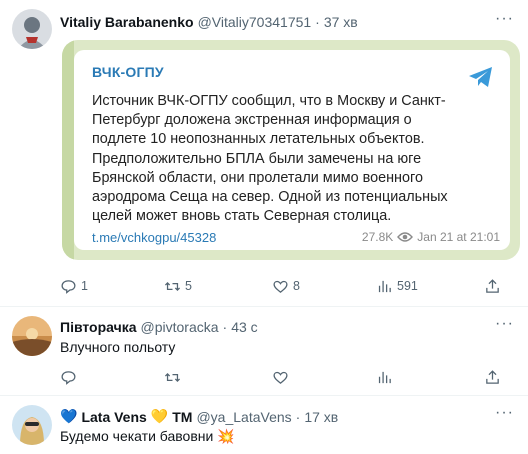  What do you see at coordinates (68, 150) in the screenshot?
I see `card-stripe` at bounding box center [68, 150].